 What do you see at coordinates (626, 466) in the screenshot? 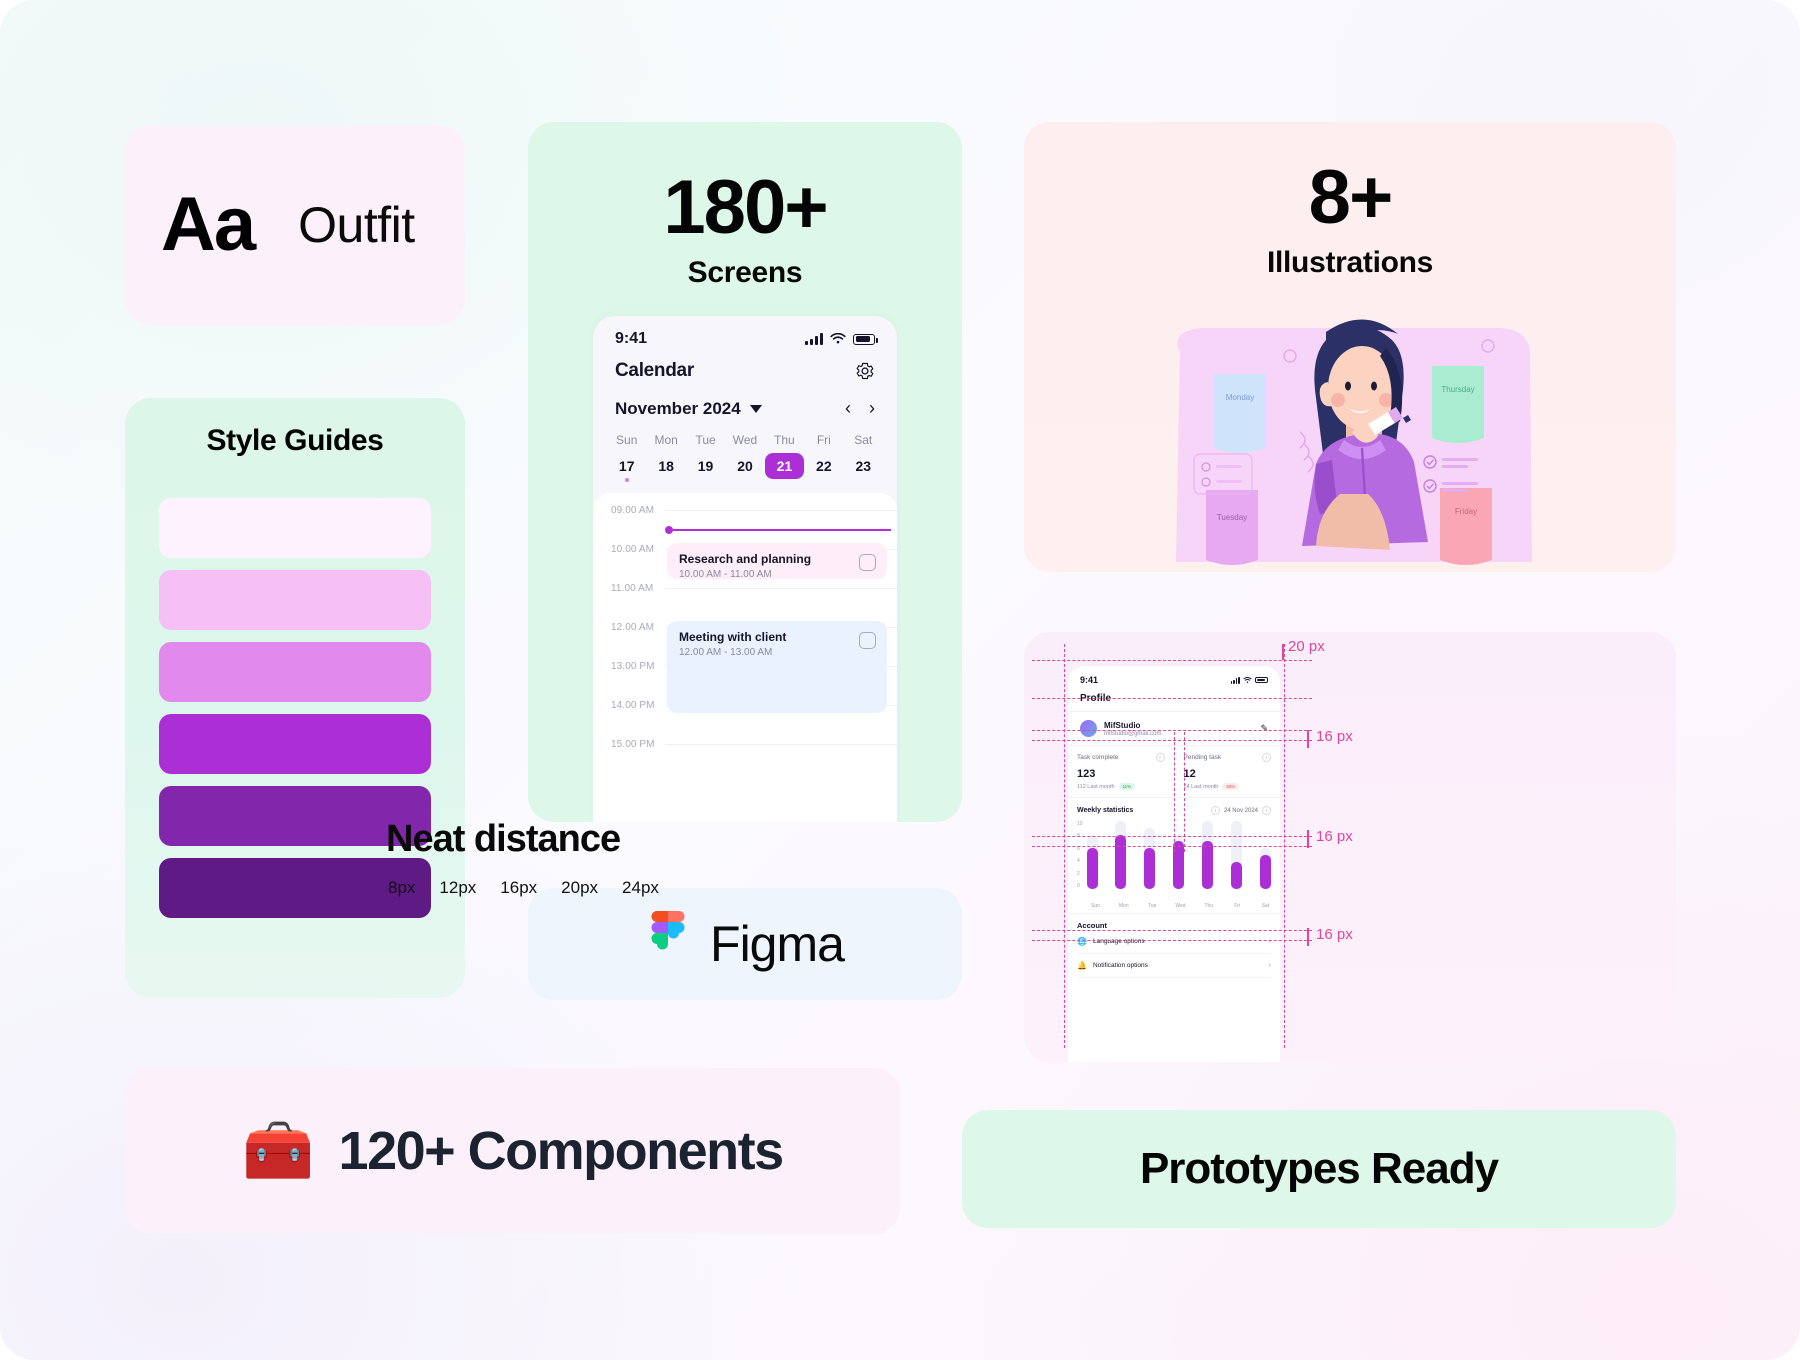
I see `date-cell: 17` at bounding box center [626, 466].